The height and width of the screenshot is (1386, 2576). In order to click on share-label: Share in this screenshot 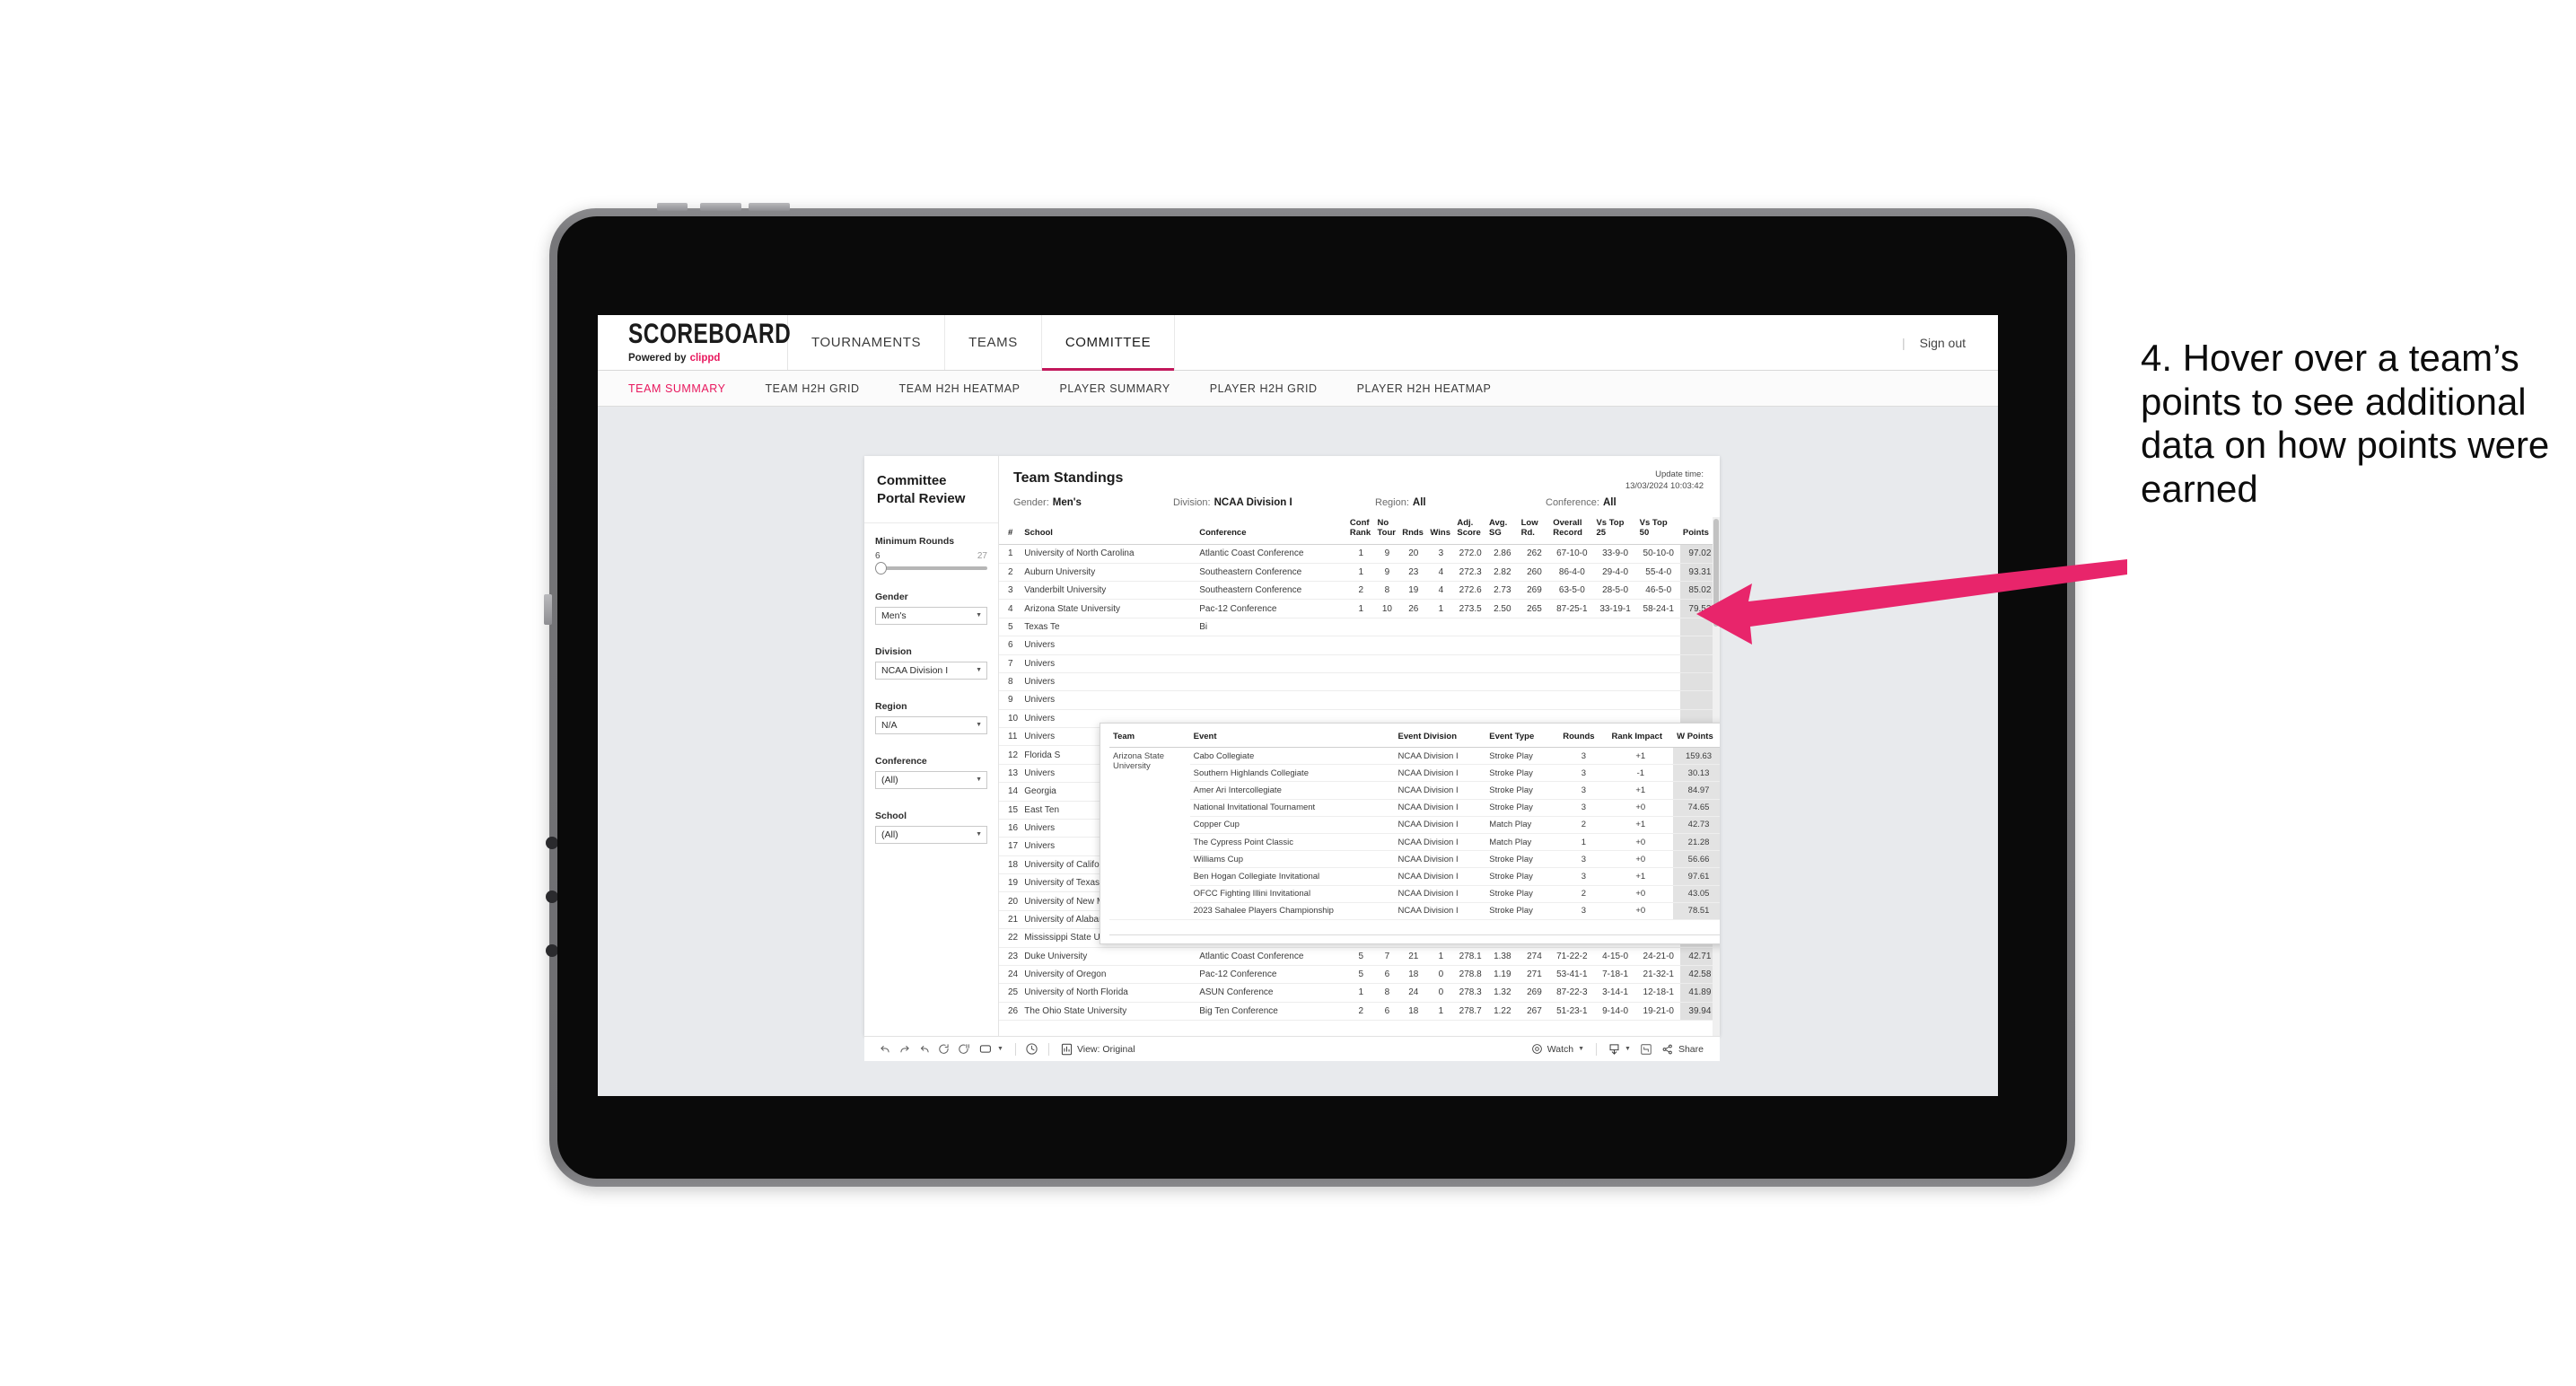, I will do `click(1691, 1049)`.